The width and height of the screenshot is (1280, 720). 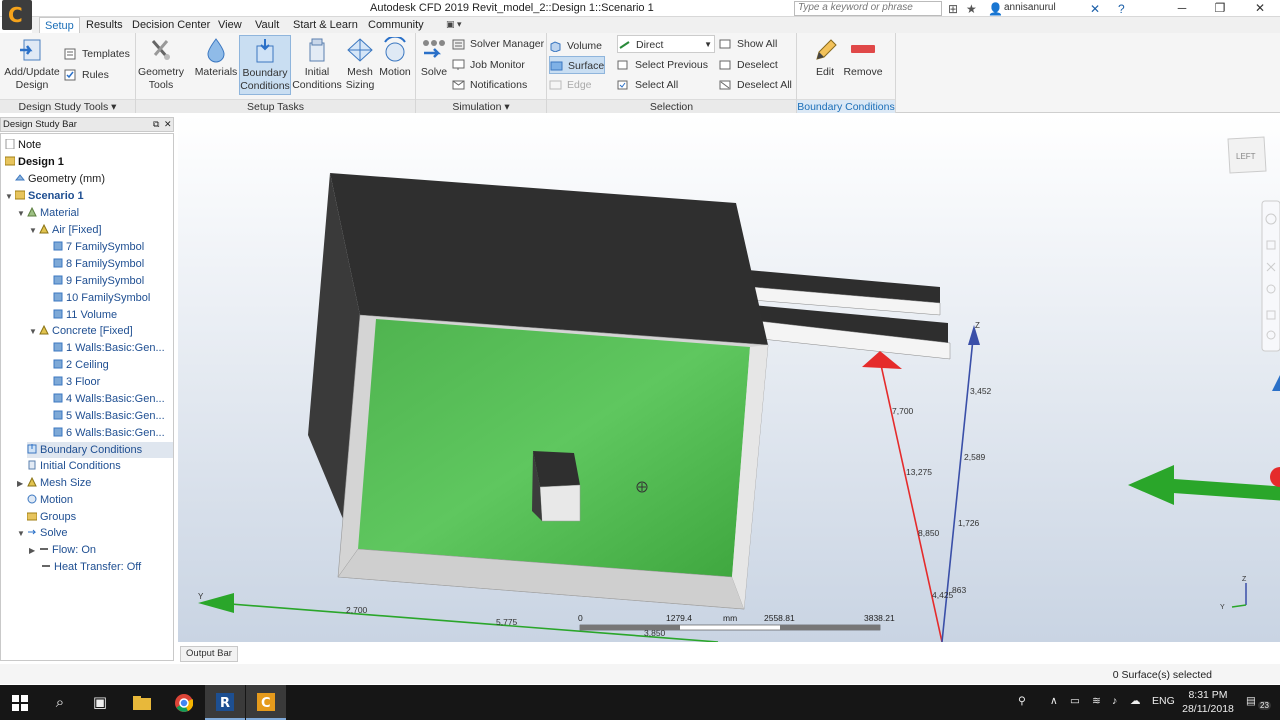 What do you see at coordinates (1054, 701) in the screenshot?
I see `chevron-up-icon: ∧` at bounding box center [1054, 701].